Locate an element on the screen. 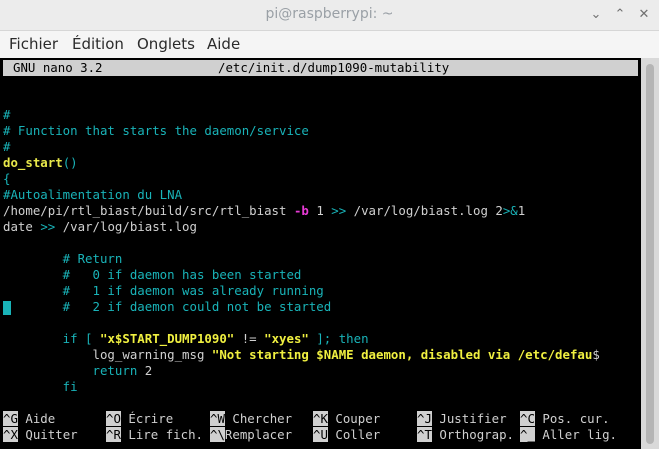  code-keyword: return is located at coordinates (70, 370).